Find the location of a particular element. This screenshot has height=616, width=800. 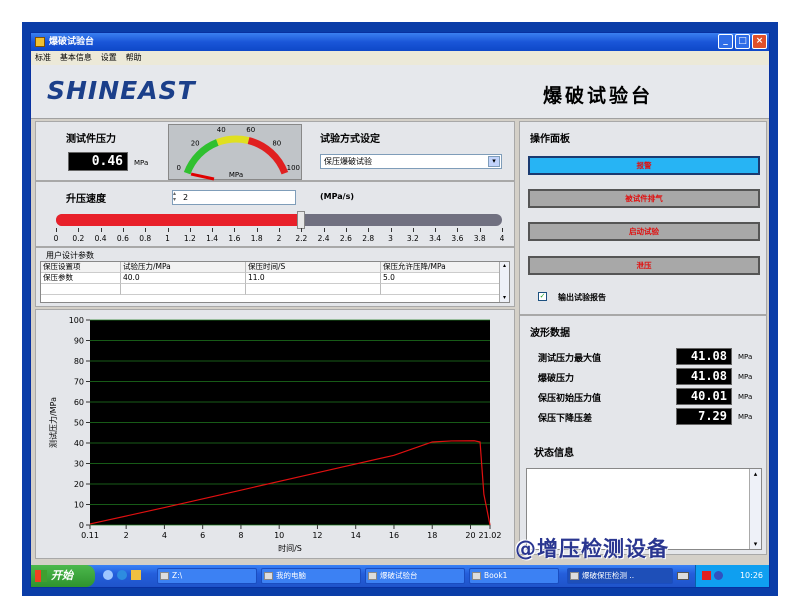

rate-tick-label: 3.8 is located at coordinates (479, 238).